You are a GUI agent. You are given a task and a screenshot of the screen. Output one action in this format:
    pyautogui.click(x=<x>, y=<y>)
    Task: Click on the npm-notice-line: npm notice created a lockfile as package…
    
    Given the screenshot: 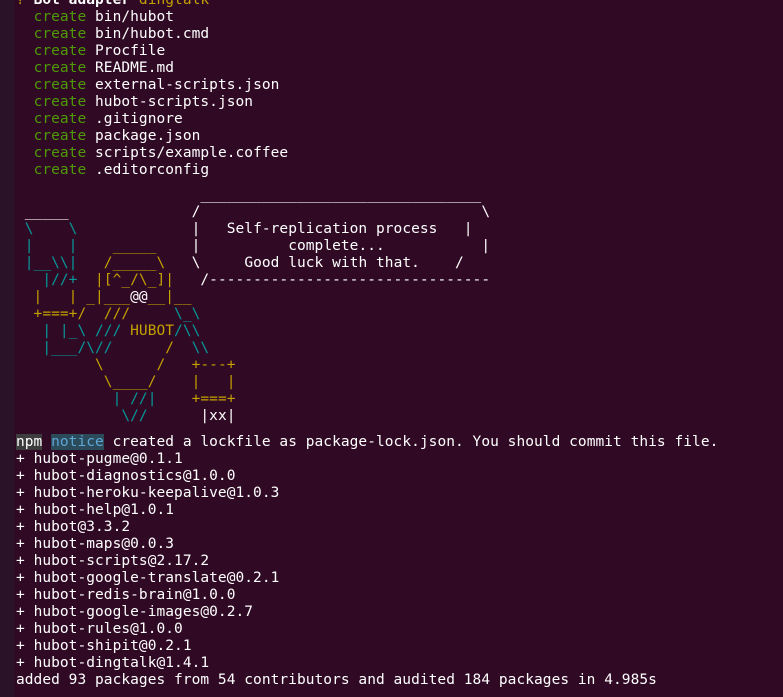 What is the action you would take?
    pyautogui.click(x=367, y=442)
    